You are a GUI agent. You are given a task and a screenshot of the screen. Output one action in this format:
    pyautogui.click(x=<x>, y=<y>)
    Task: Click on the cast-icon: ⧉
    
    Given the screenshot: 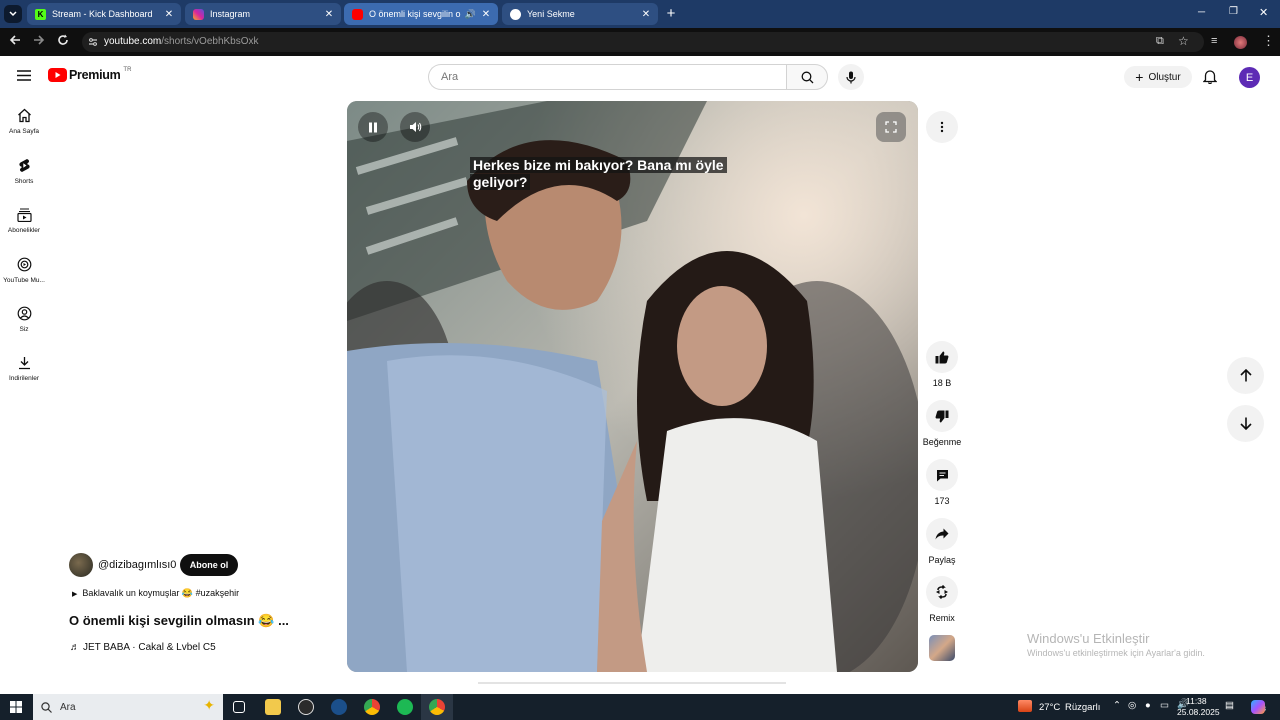 What is the action you would take?
    pyautogui.click(x=1160, y=41)
    